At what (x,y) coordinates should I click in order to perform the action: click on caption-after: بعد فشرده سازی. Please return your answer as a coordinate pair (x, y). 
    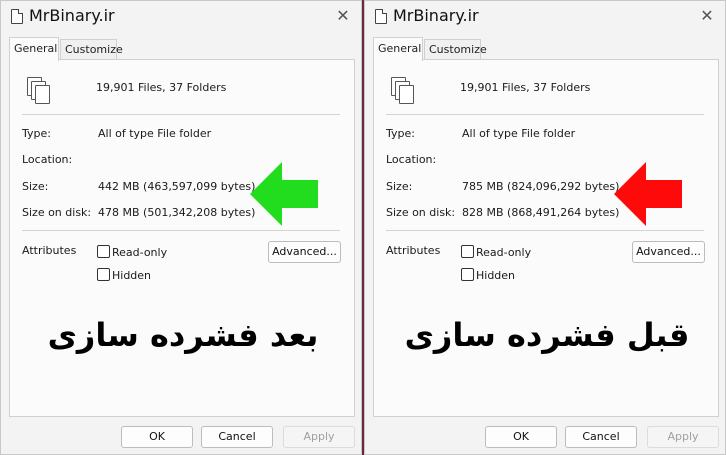
    Looking at the image, I should click on (183, 335).